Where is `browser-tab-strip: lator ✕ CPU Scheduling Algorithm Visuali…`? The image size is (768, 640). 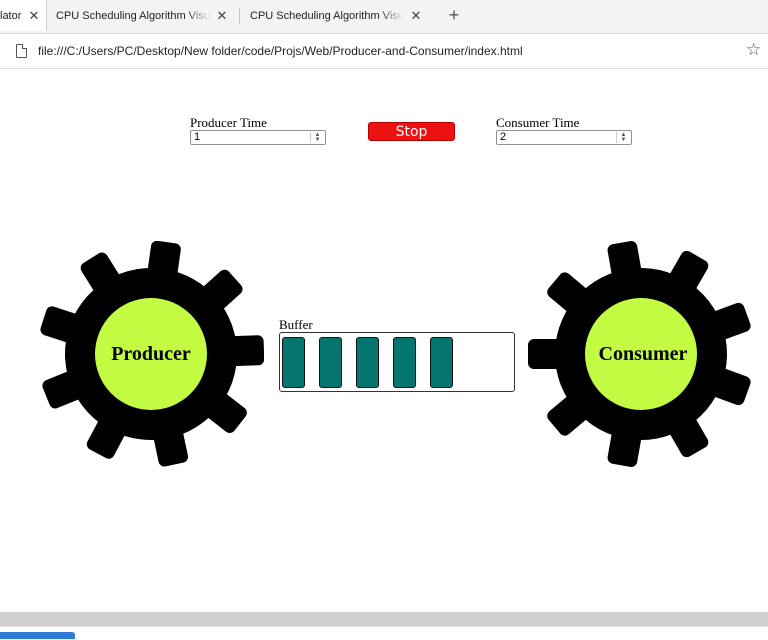 browser-tab-strip: lator ✕ CPU Scheduling Algorithm Visuali… is located at coordinates (384, 17).